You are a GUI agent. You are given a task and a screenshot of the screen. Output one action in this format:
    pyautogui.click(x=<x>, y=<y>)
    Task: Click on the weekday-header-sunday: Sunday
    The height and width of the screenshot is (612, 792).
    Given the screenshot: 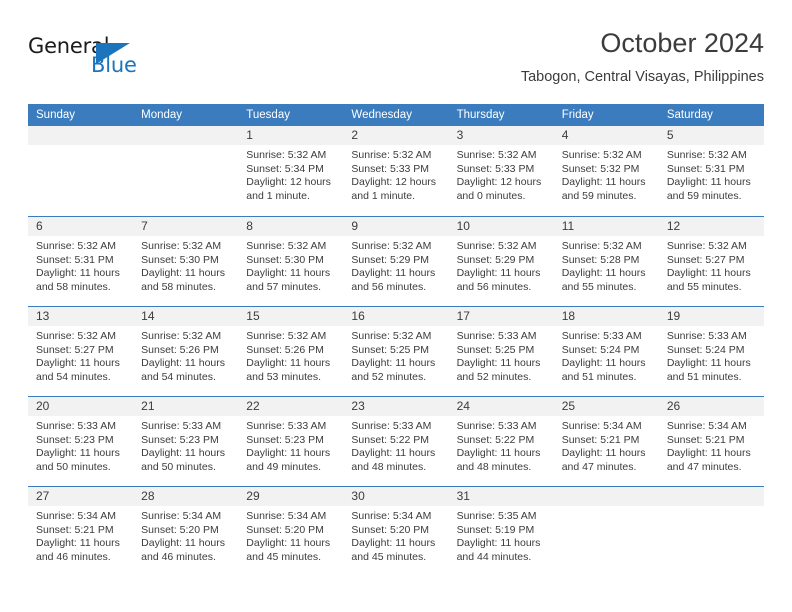 What is the action you would take?
    pyautogui.click(x=56, y=115)
    